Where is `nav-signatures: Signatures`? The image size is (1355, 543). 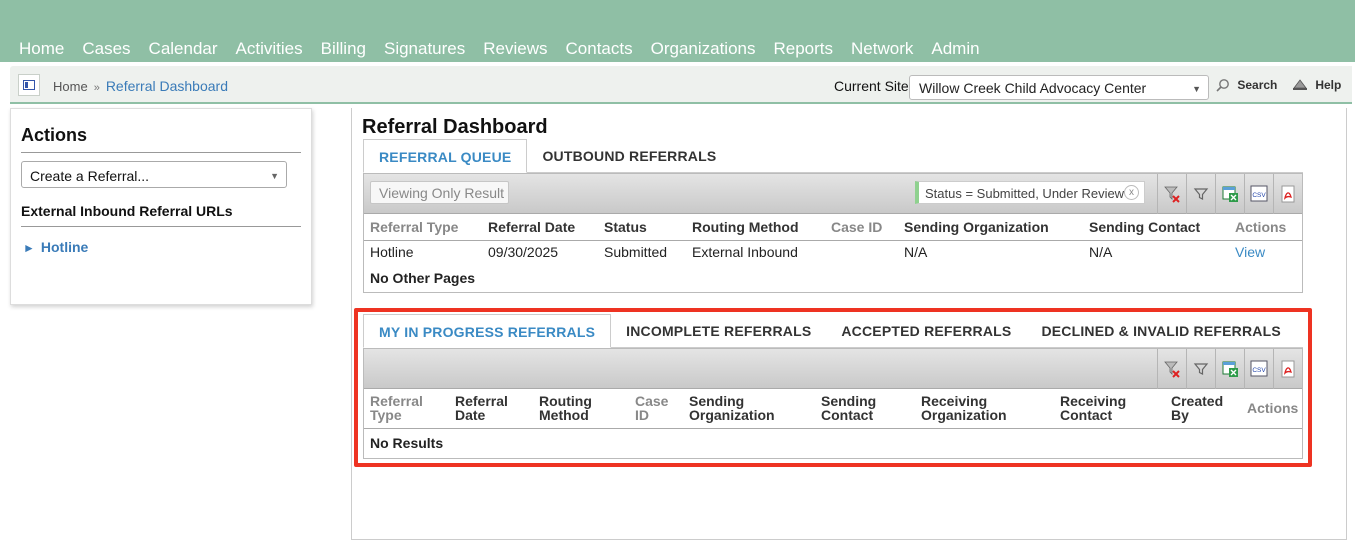 nav-signatures: Signatures is located at coordinates (424, 49).